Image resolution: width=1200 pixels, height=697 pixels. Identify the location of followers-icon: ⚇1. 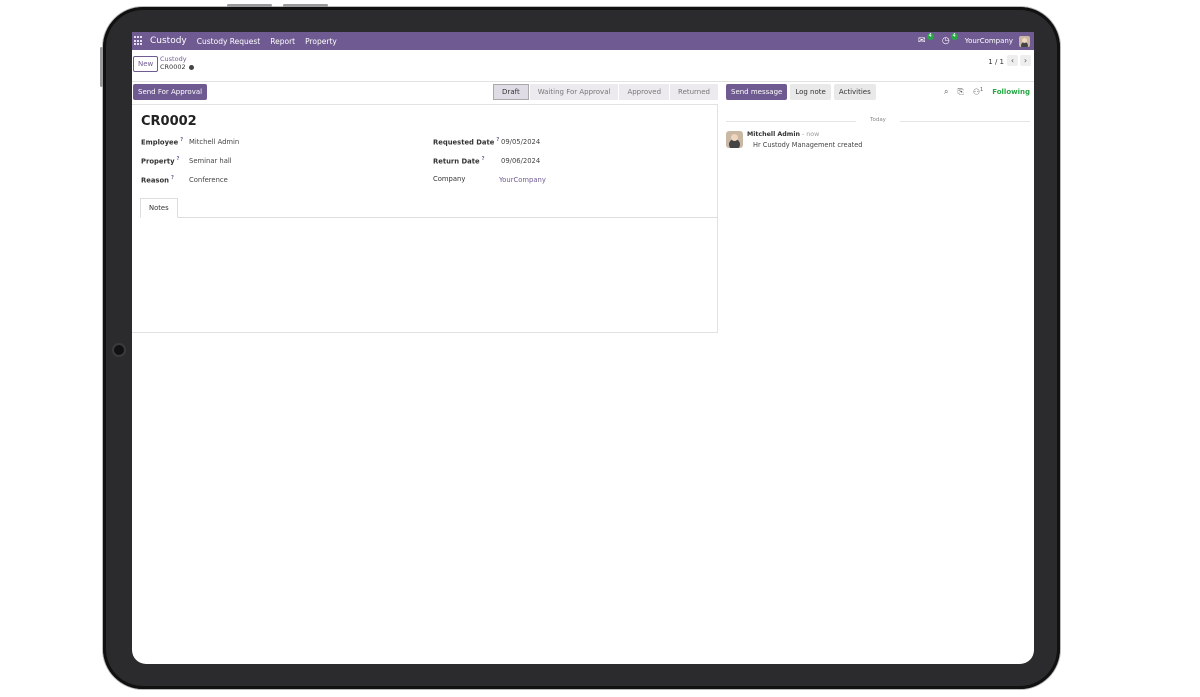
(978, 92).